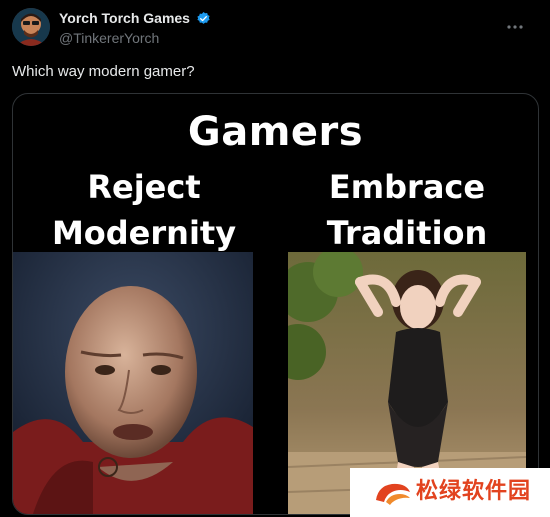 The width and height of the screenshot is (550, 517). I want to click on watermark-logo-icon, so click(393, 492).